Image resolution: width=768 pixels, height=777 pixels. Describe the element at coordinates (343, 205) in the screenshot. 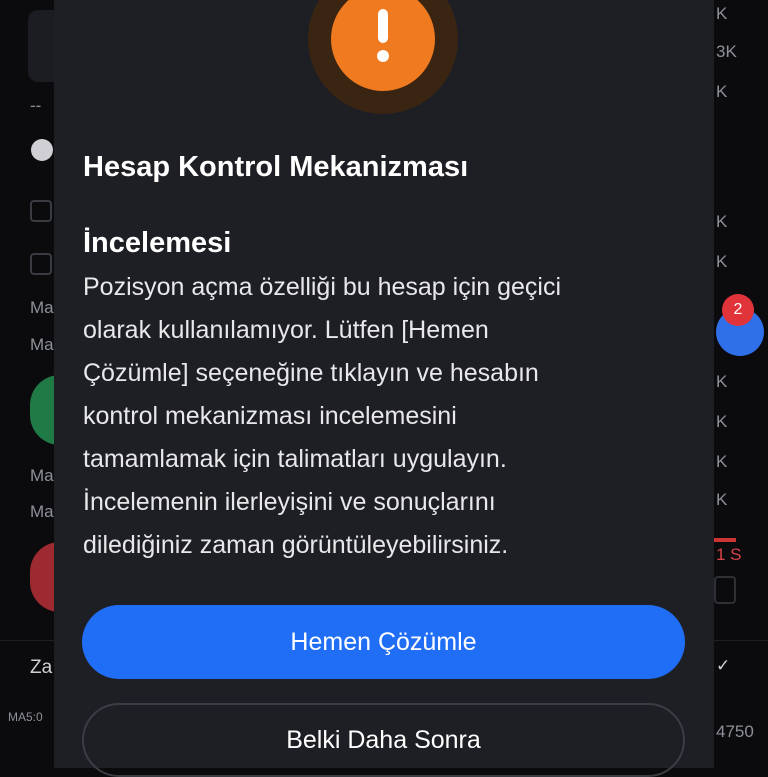

I see `dialog-title: Hesap Kontrol Mekanizması İncelemesi` at that location.